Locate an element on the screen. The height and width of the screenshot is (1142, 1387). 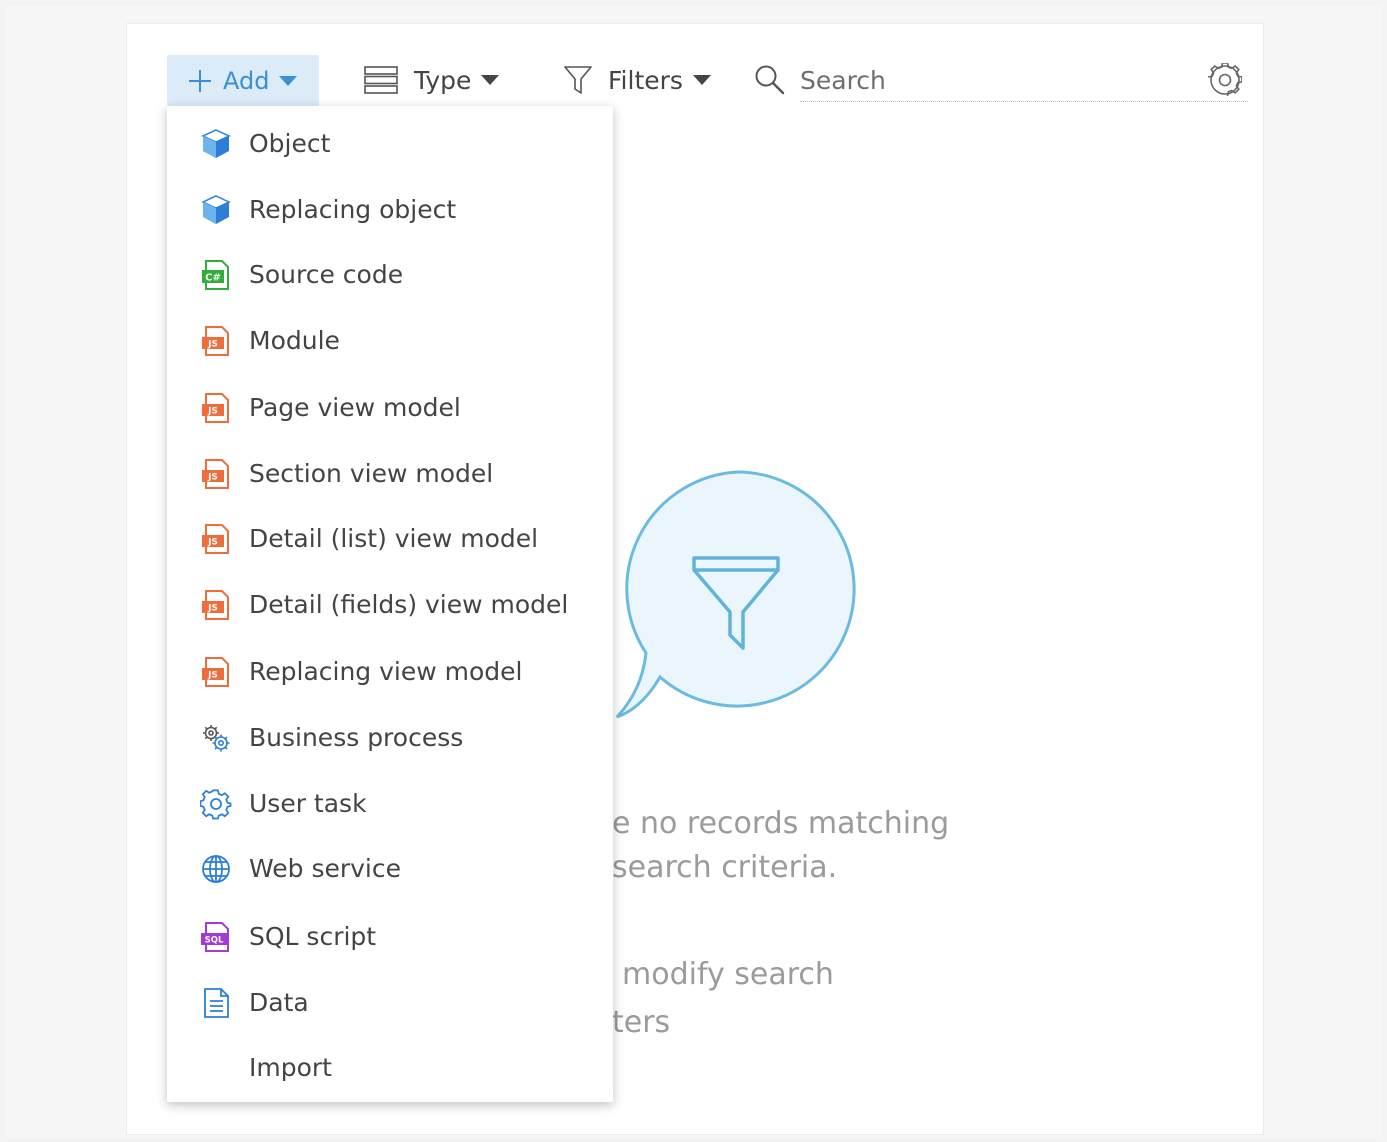
menu-item-label: Section view model is located at coordinates (371, 473).